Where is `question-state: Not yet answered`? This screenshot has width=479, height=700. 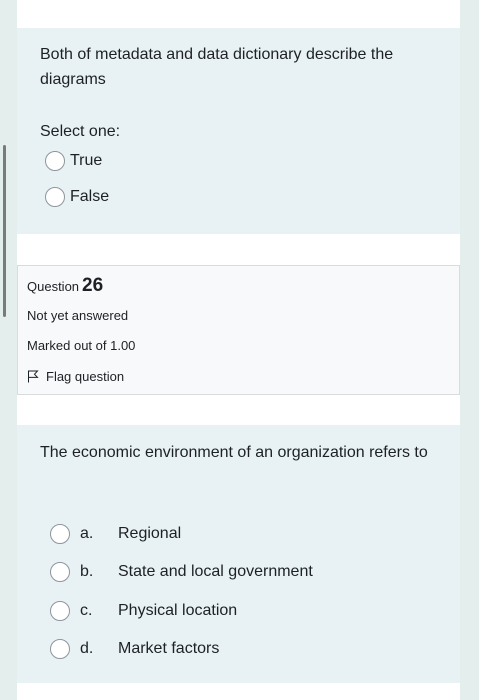
question-state: Not yet answered is located at coordinates (78, 315).